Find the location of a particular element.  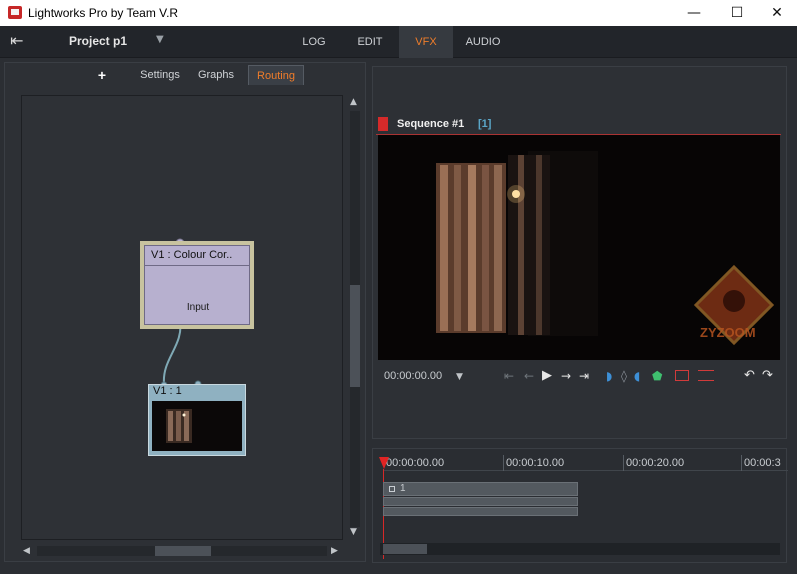

mark-in-icon: ◗ is located at coordinates (609, 376).